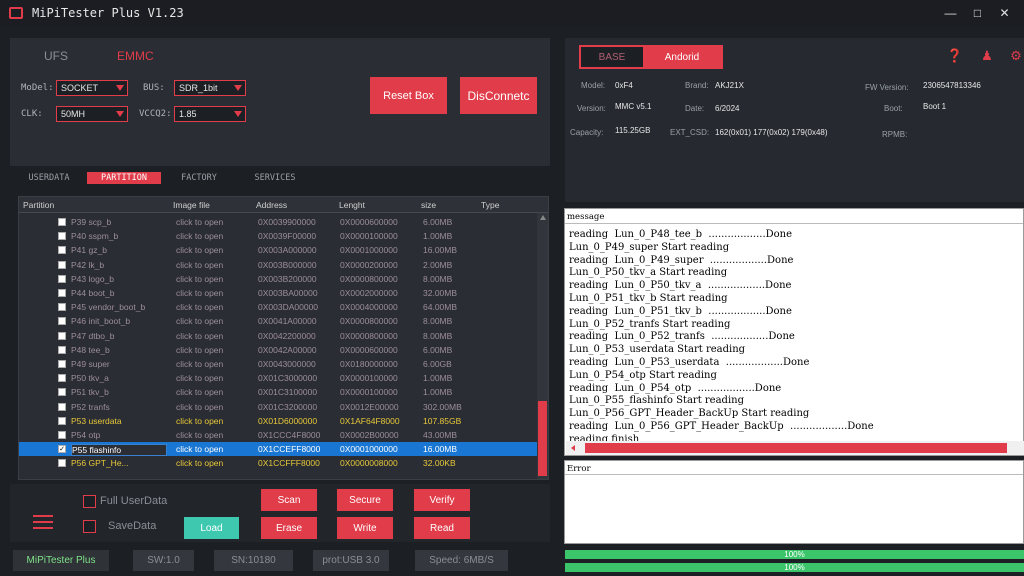  What do you see at coordinates (369, 222) in the screenshot?
I see `length-cell: 0X0000600000` at bounding box center [369, 222].